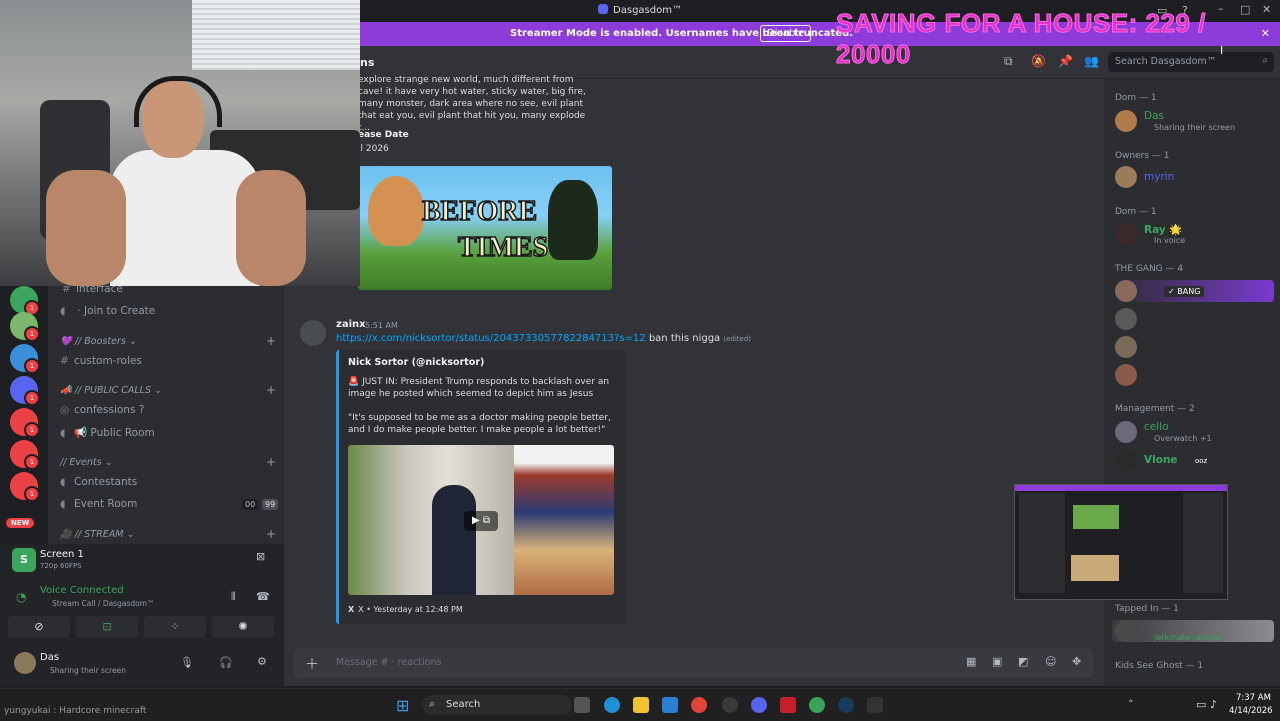 The width and height of the screenshot is (1280, 721). Describe the element at coordinates (82, 590) in the screenshot. I see `voice-status: Voice Connected` at that location.